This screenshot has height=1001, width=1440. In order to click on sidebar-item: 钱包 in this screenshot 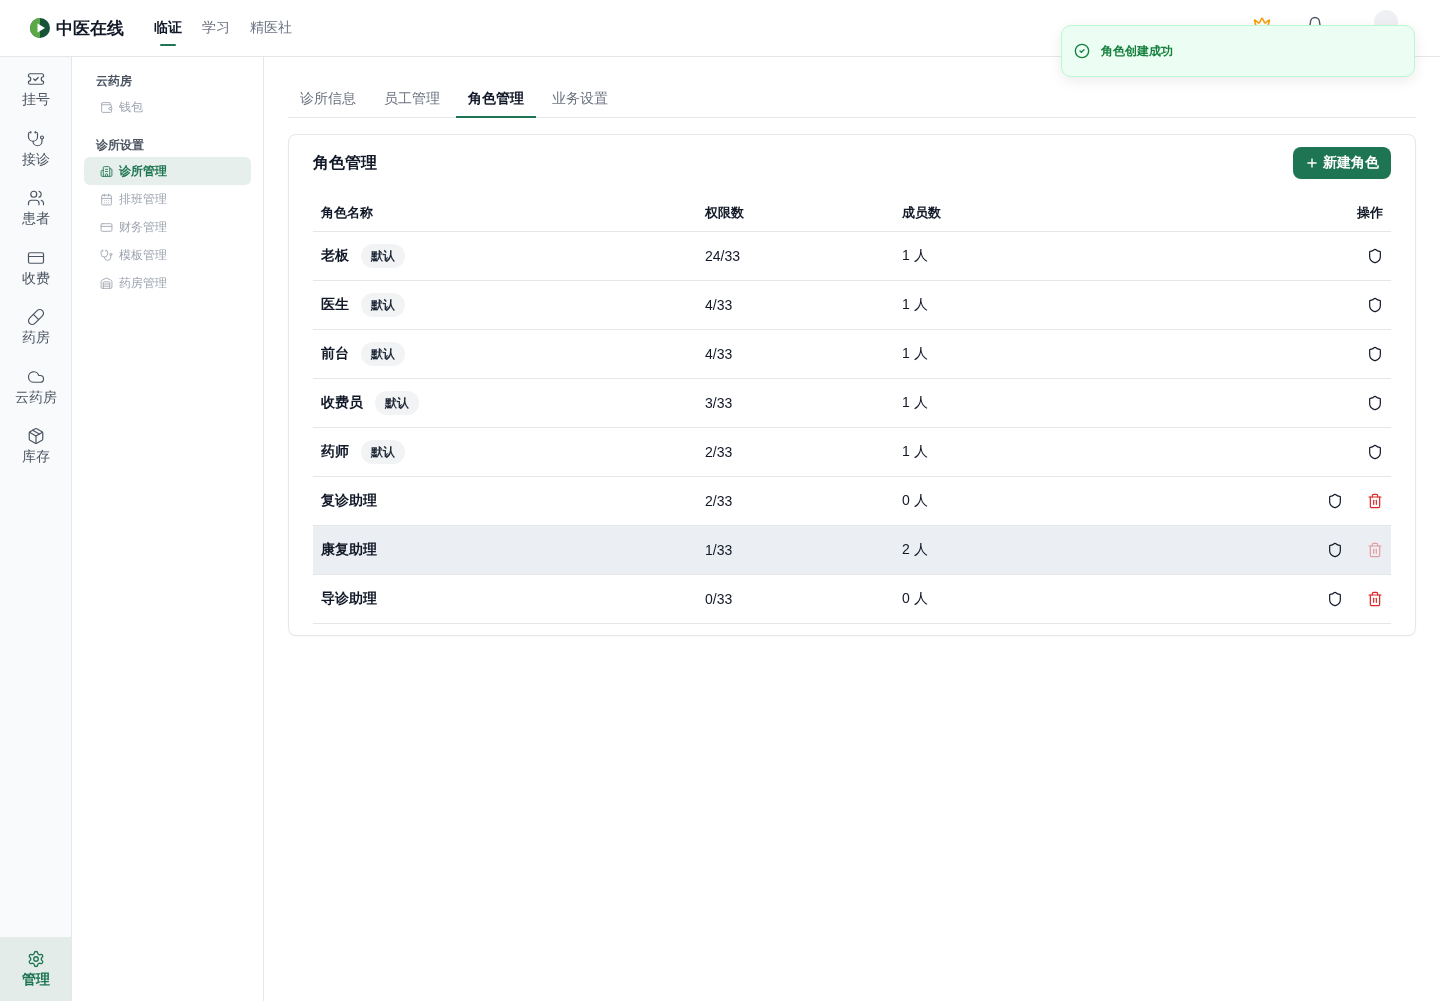, I will do `click(167, 107)`.